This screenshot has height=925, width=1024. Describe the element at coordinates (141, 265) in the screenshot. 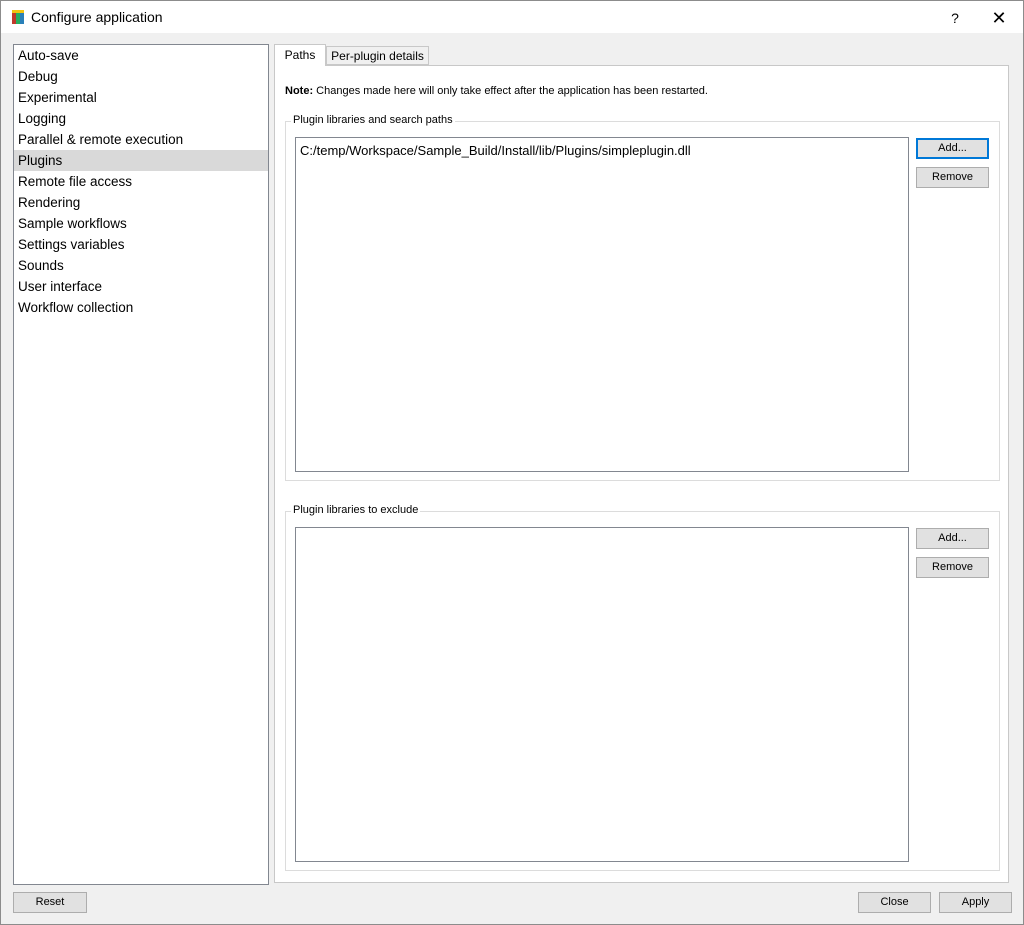

I see `category-item-sounds: Sounds` at that location.